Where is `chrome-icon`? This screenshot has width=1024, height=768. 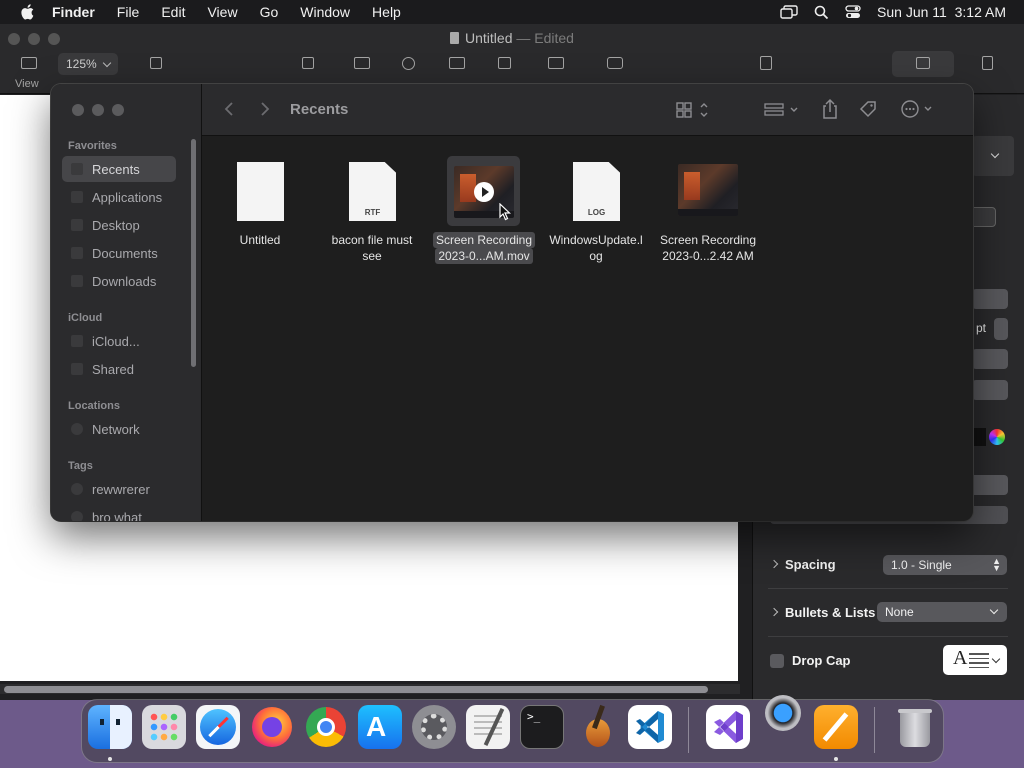
chrome-icon is located at coordinates (326, 727).